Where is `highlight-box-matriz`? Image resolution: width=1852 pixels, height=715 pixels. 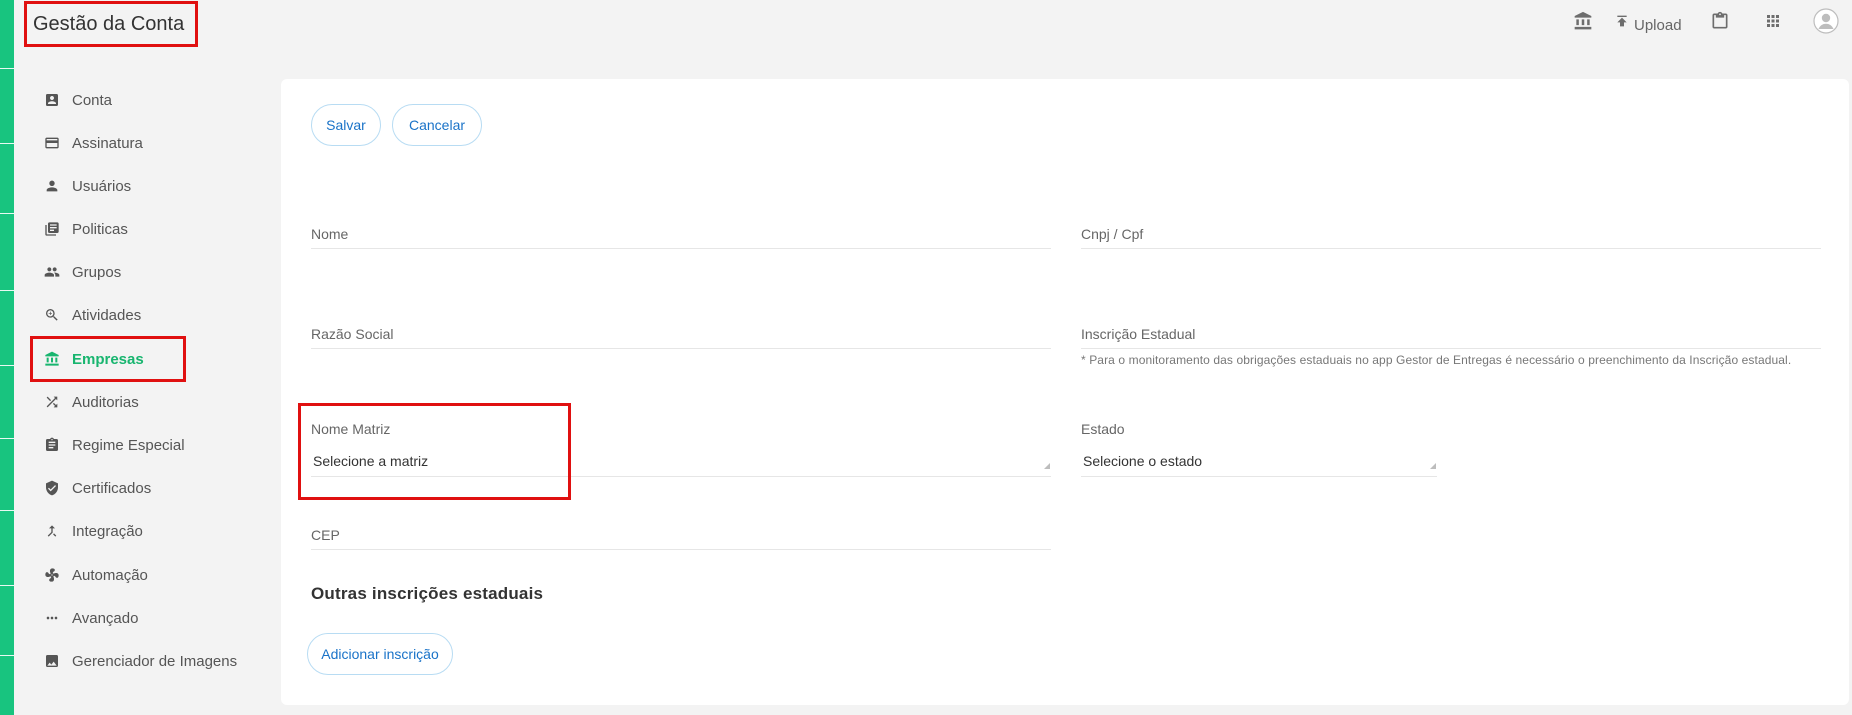 highlight-box-matriz is located at coordinates (434, 451).